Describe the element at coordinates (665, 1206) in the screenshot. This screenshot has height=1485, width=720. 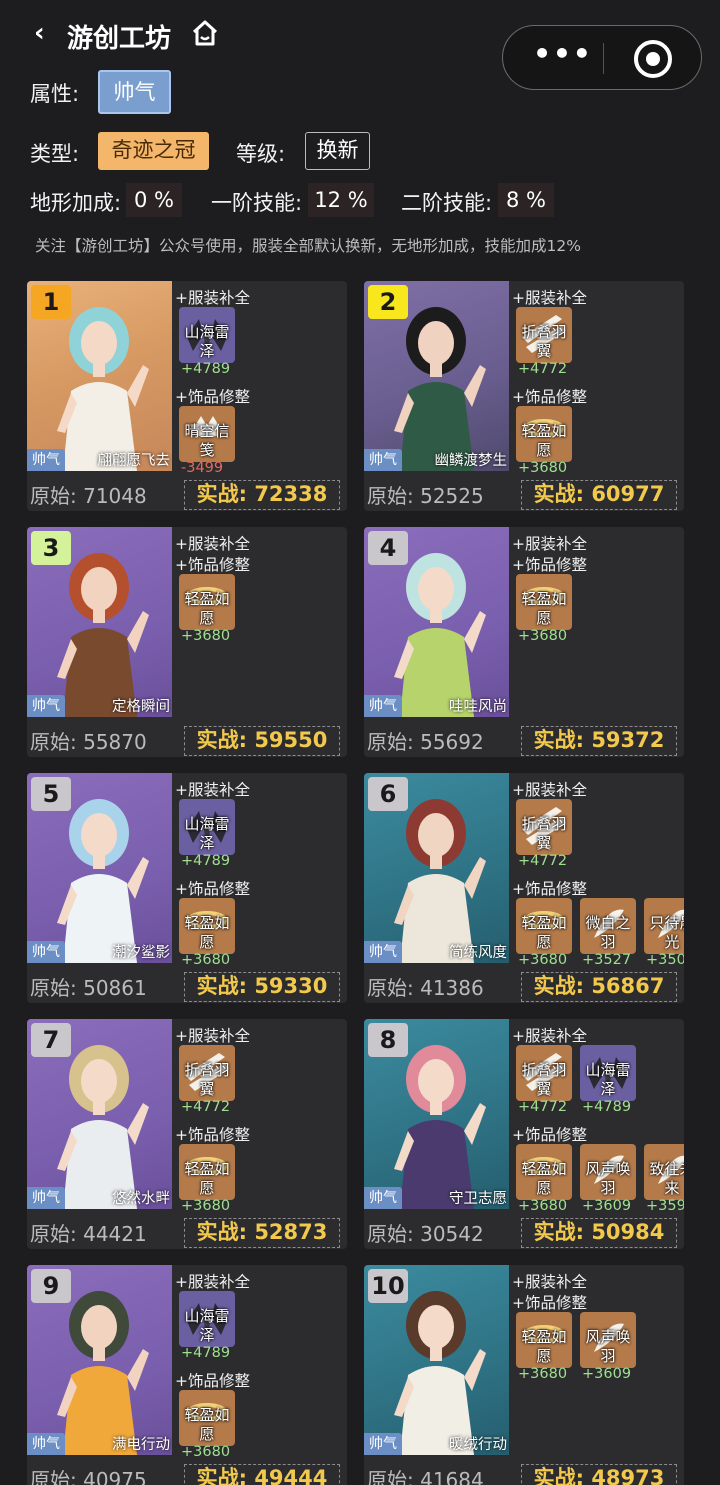
I see `item-bonus: +3590` at that location.